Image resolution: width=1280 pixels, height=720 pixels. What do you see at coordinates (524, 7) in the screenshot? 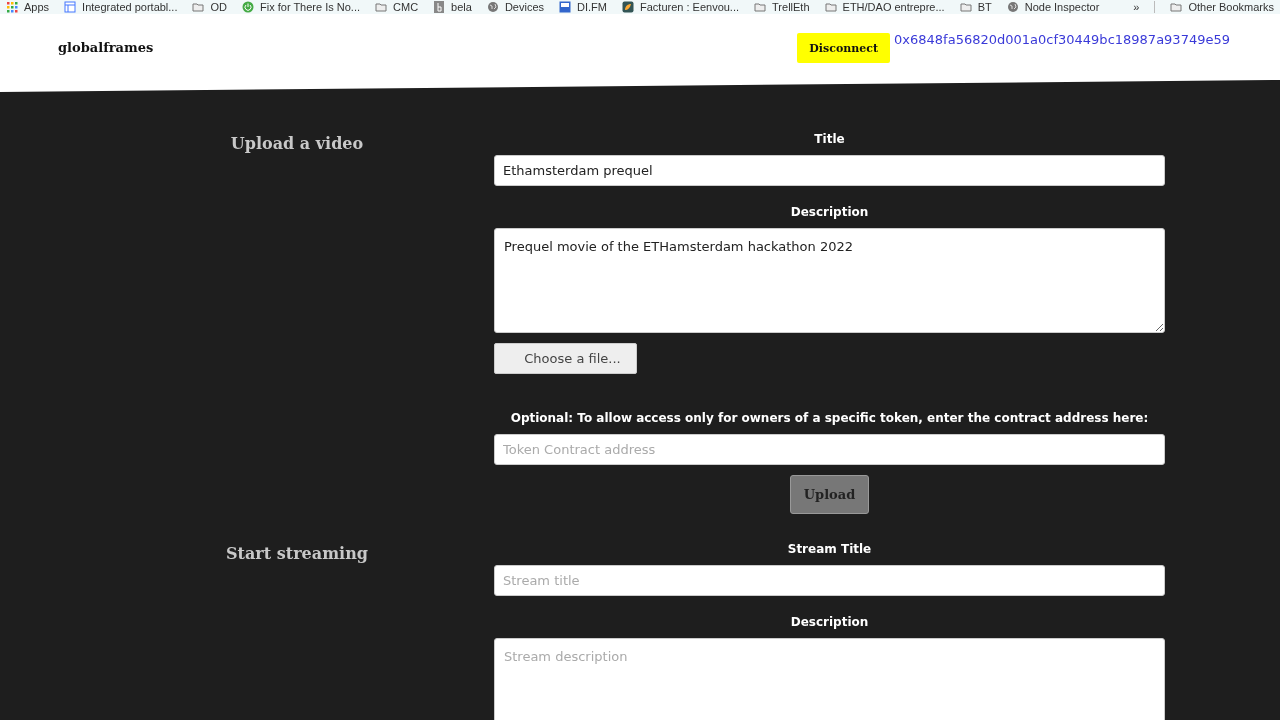
I see `bookmark-link: Devices` at bounding box center [524, 7].